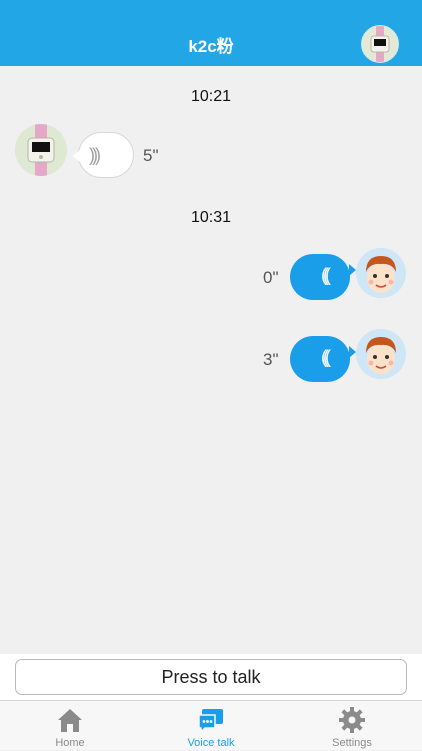  I want to click on tab-label: Settings, so click(352, 743).